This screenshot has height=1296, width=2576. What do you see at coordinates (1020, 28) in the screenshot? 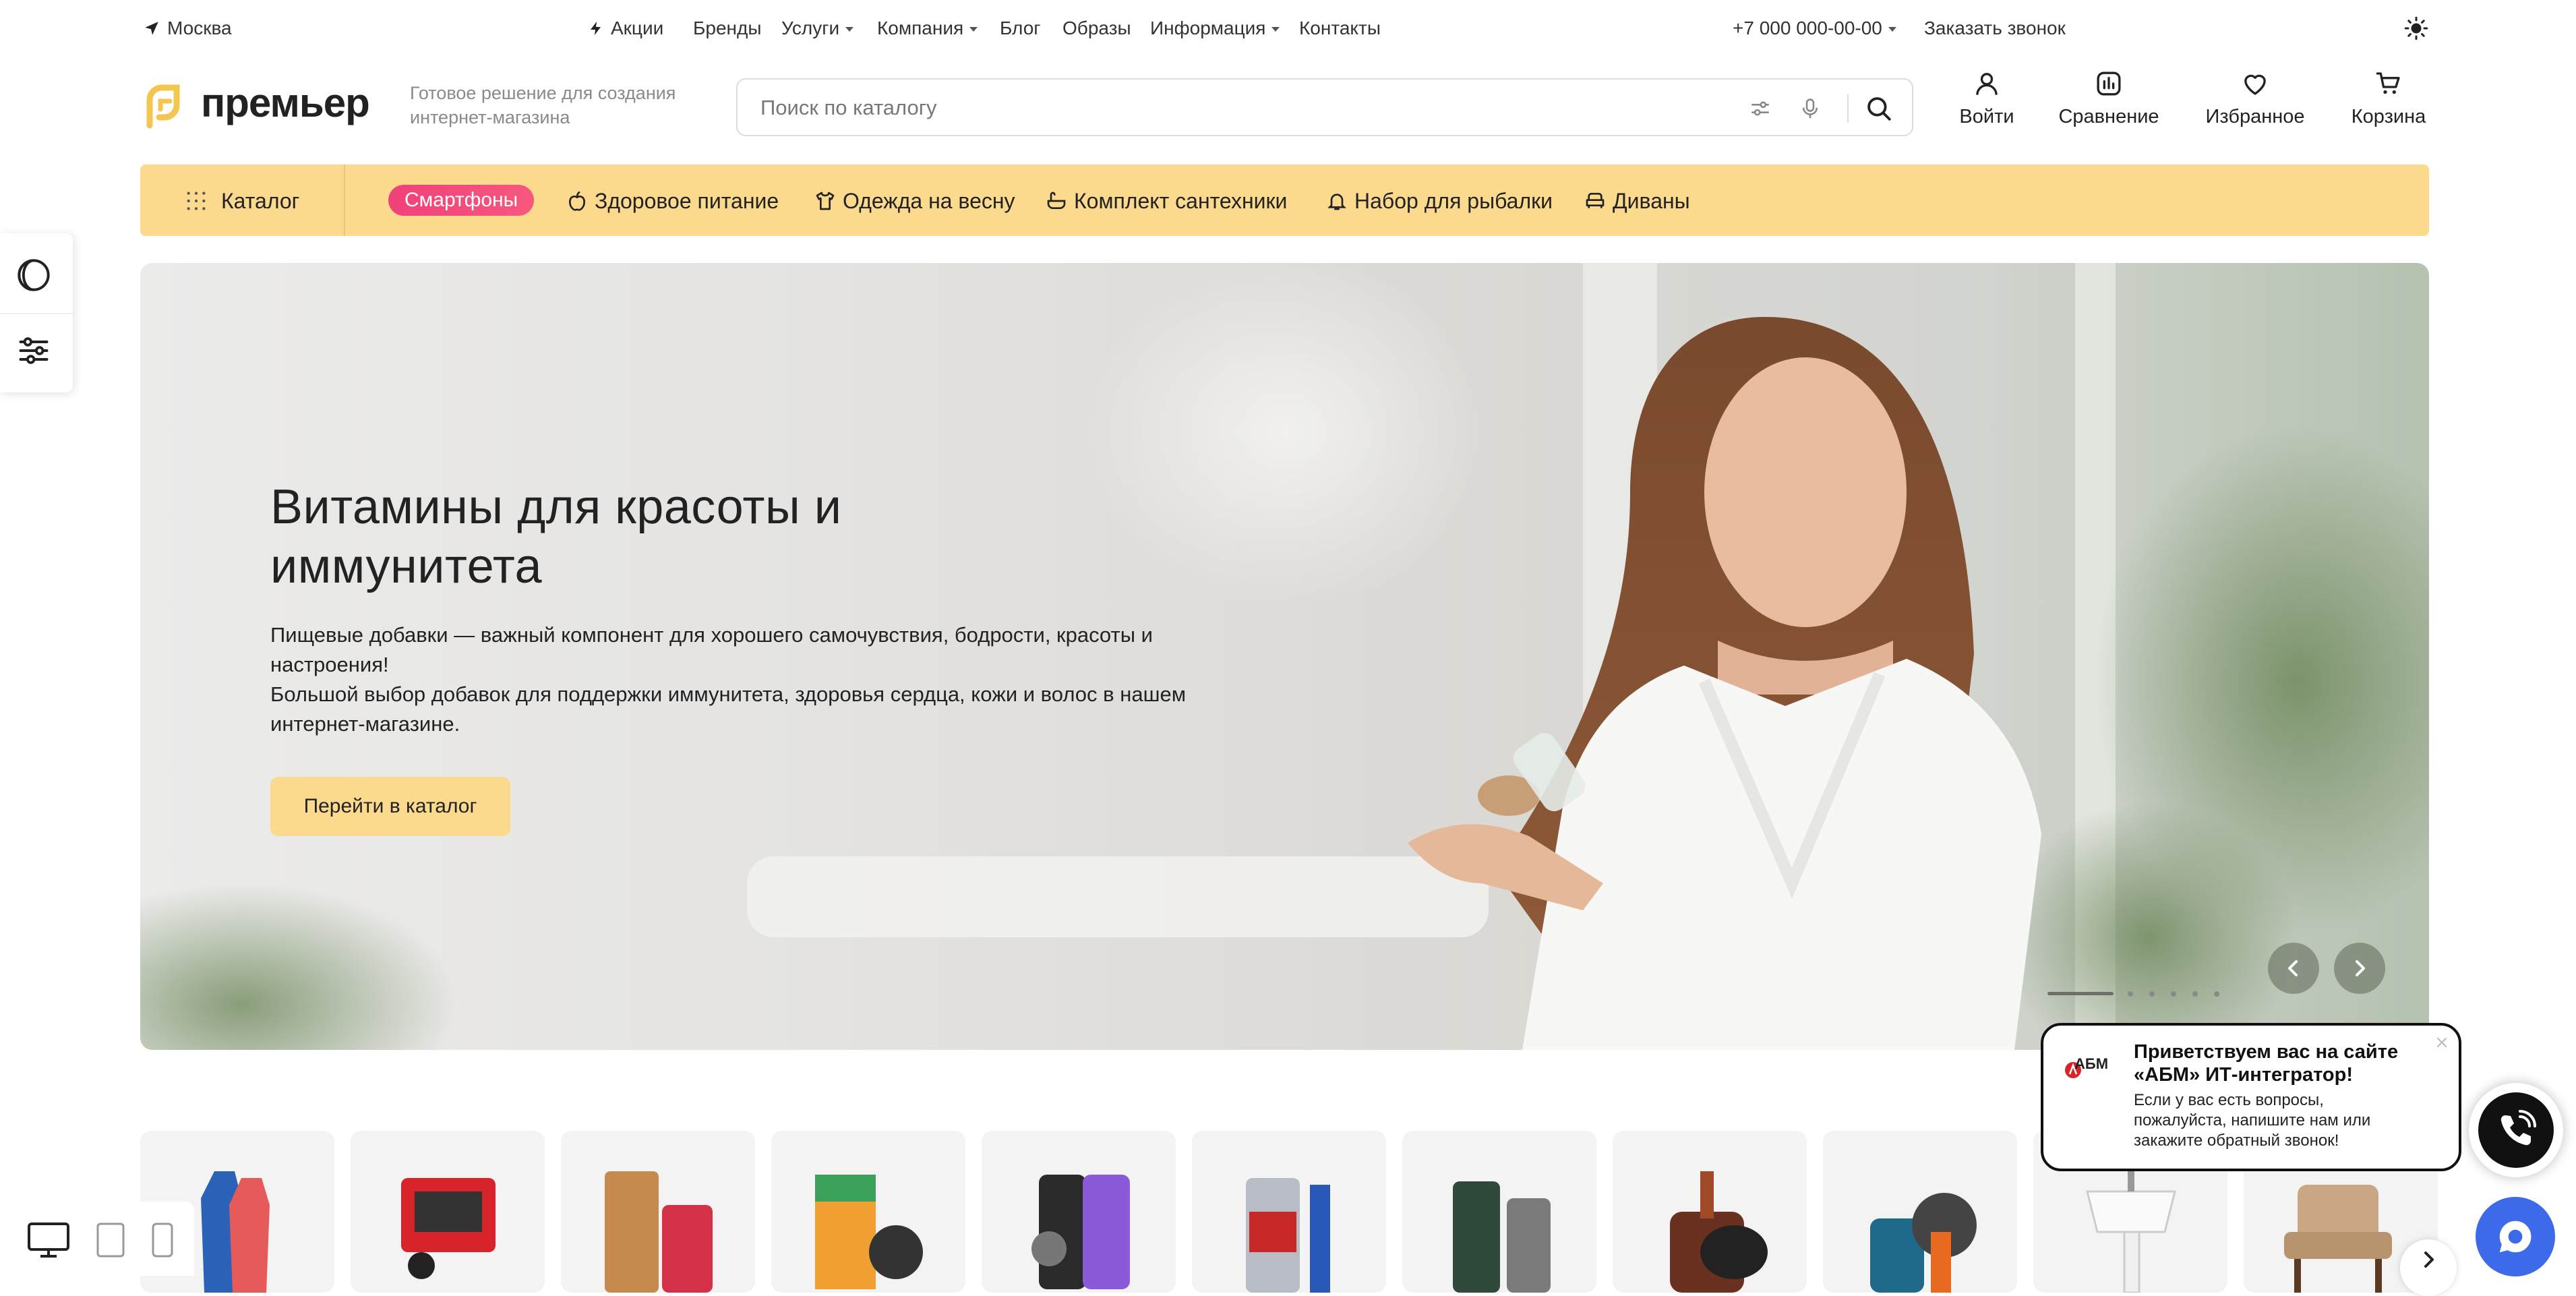
I see `nav-link-blog: Блог` at bounding box center [1020, 28].